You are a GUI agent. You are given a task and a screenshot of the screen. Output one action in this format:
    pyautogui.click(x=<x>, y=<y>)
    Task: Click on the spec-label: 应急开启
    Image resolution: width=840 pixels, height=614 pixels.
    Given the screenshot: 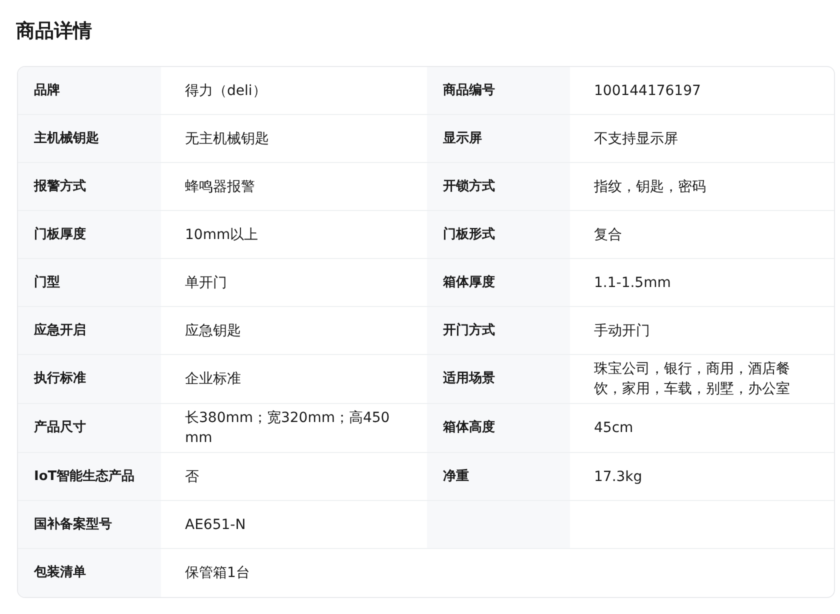 What is the action you would take?
    pyautogui.click(x=60, y=331)
    